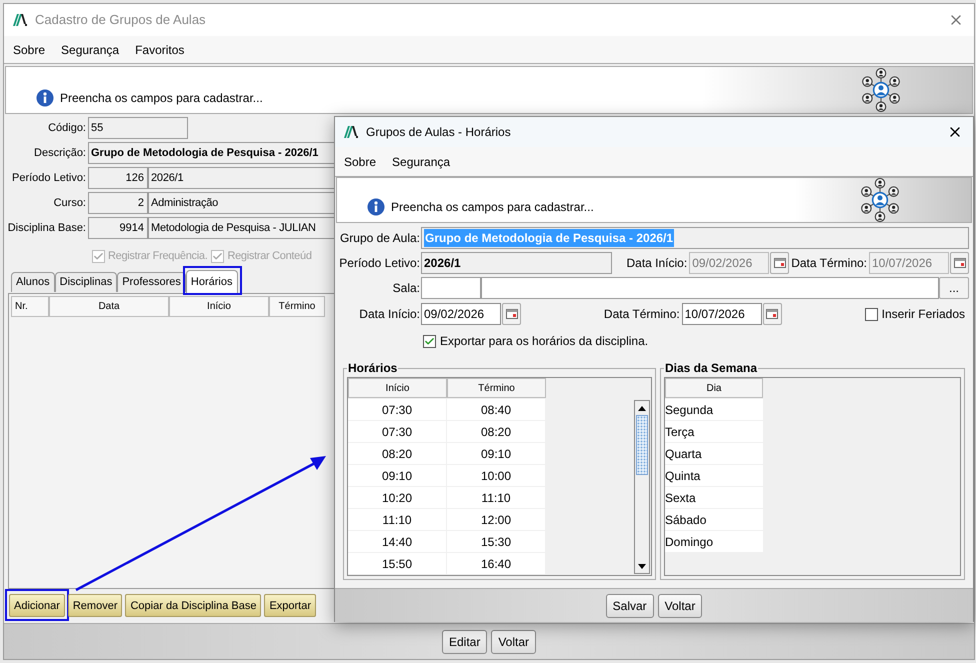 The height and width of the screenshot is (663, 976). I want to click on date-field: 09/02/2026, so click(461, 314).